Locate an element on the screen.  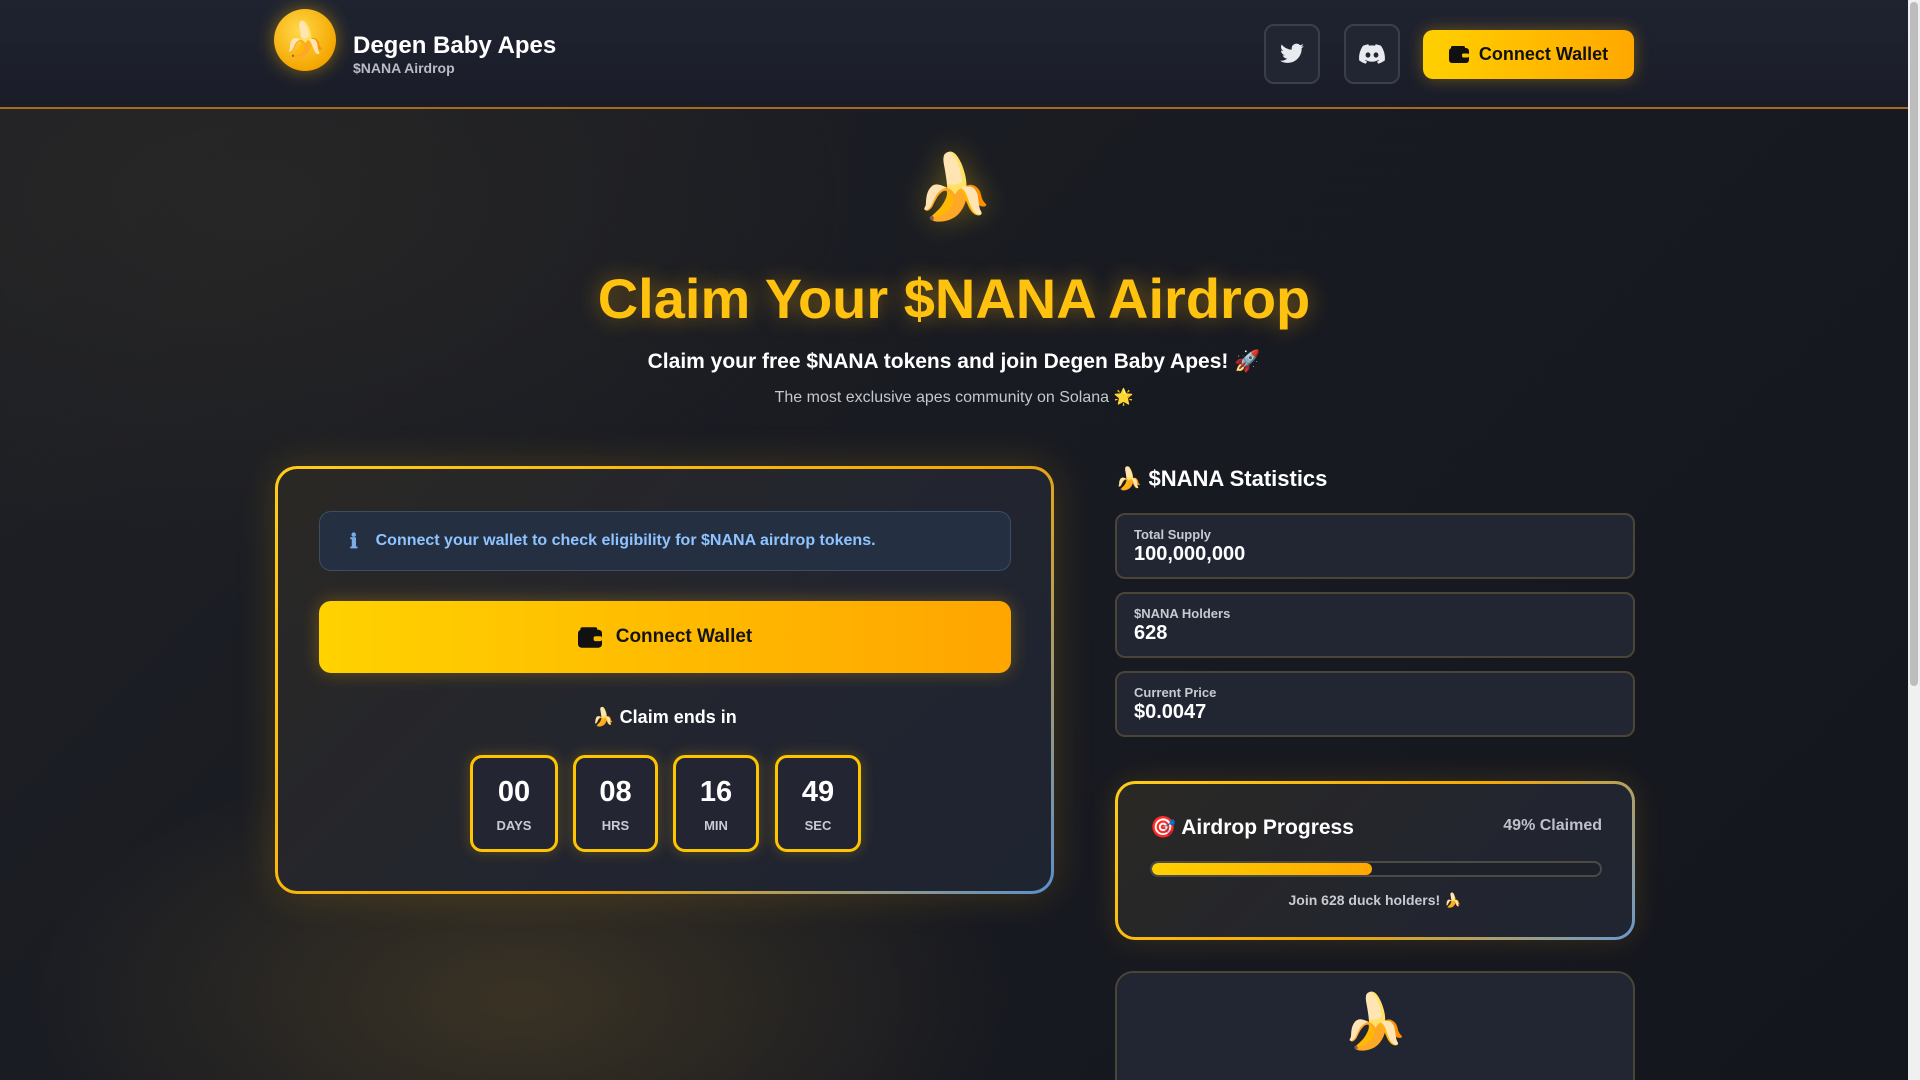
countdown-minutes-label: MIN is located at coordinates (716, 825).